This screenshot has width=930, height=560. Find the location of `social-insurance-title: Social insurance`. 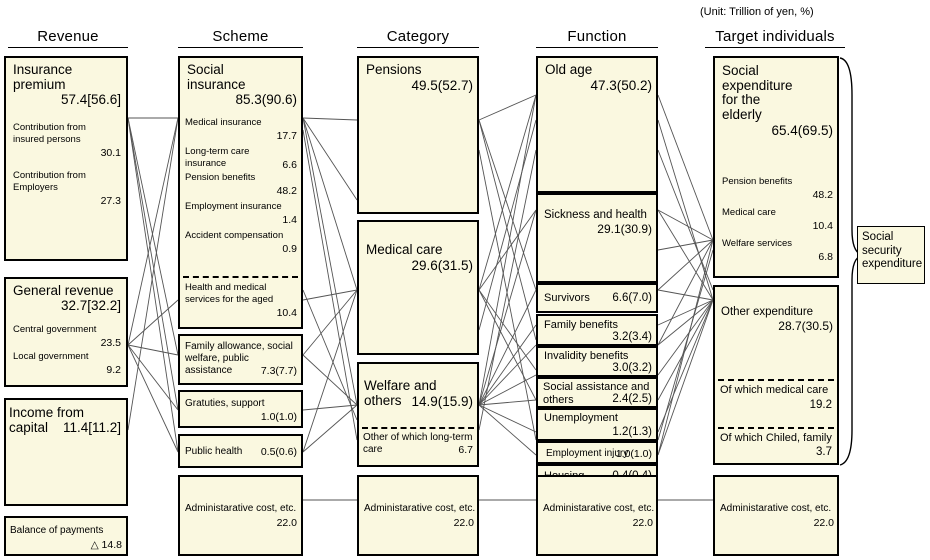

social-insurance-title: Social insurance is located at coordinates (216, 77).